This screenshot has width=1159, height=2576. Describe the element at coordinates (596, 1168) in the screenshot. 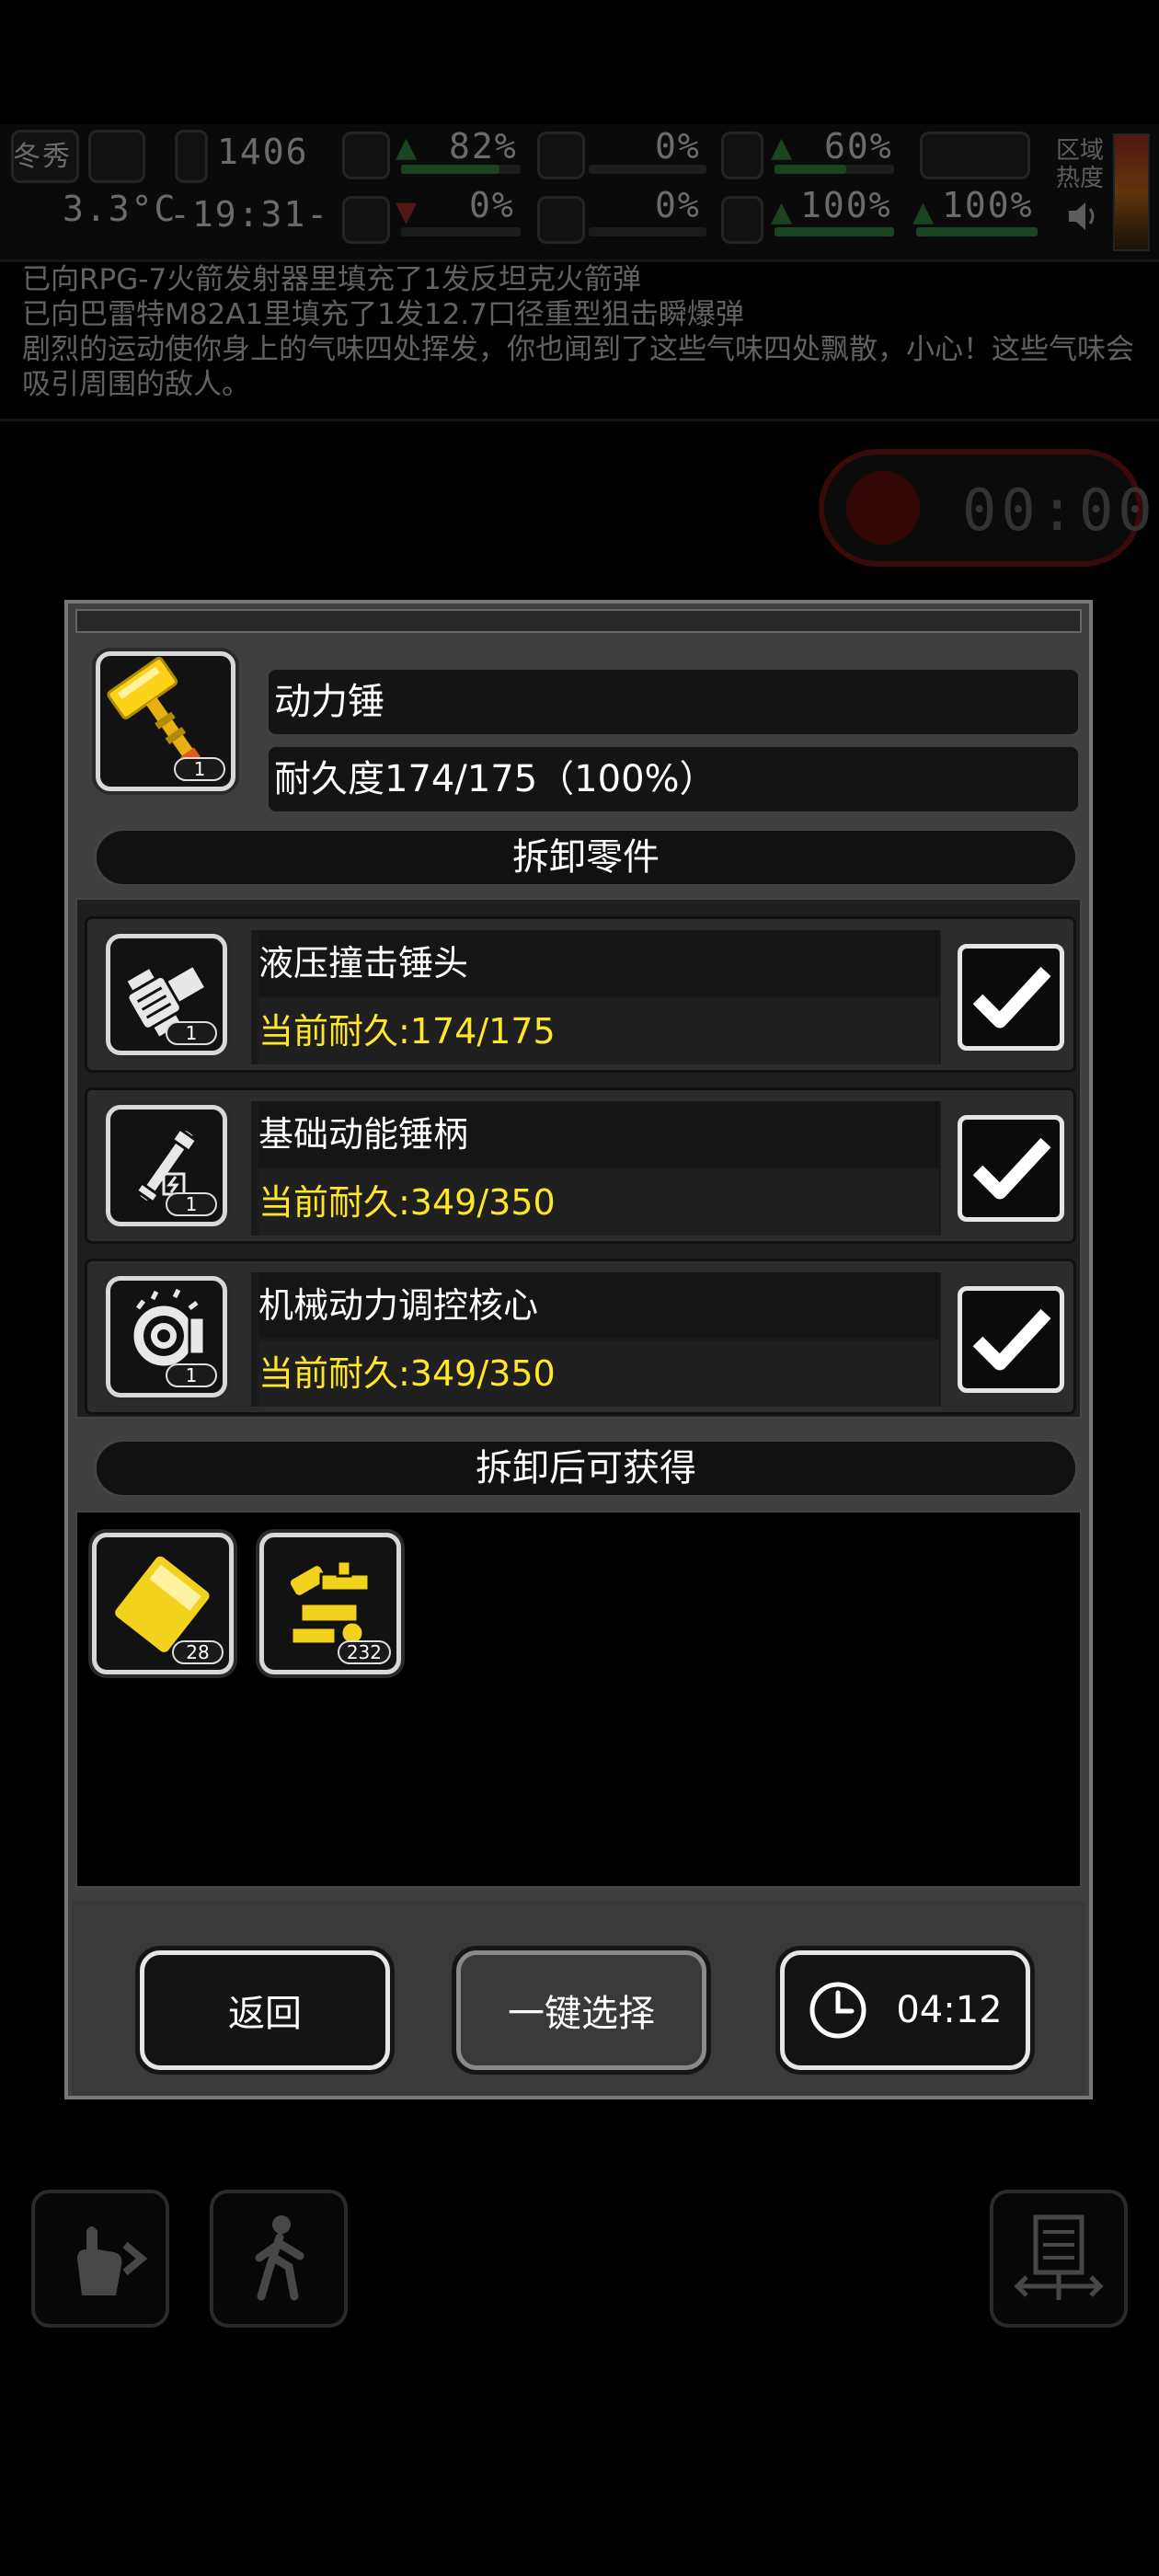

I see `part-info: 基础动能锤柄 当前耐久:349/350` at that location.